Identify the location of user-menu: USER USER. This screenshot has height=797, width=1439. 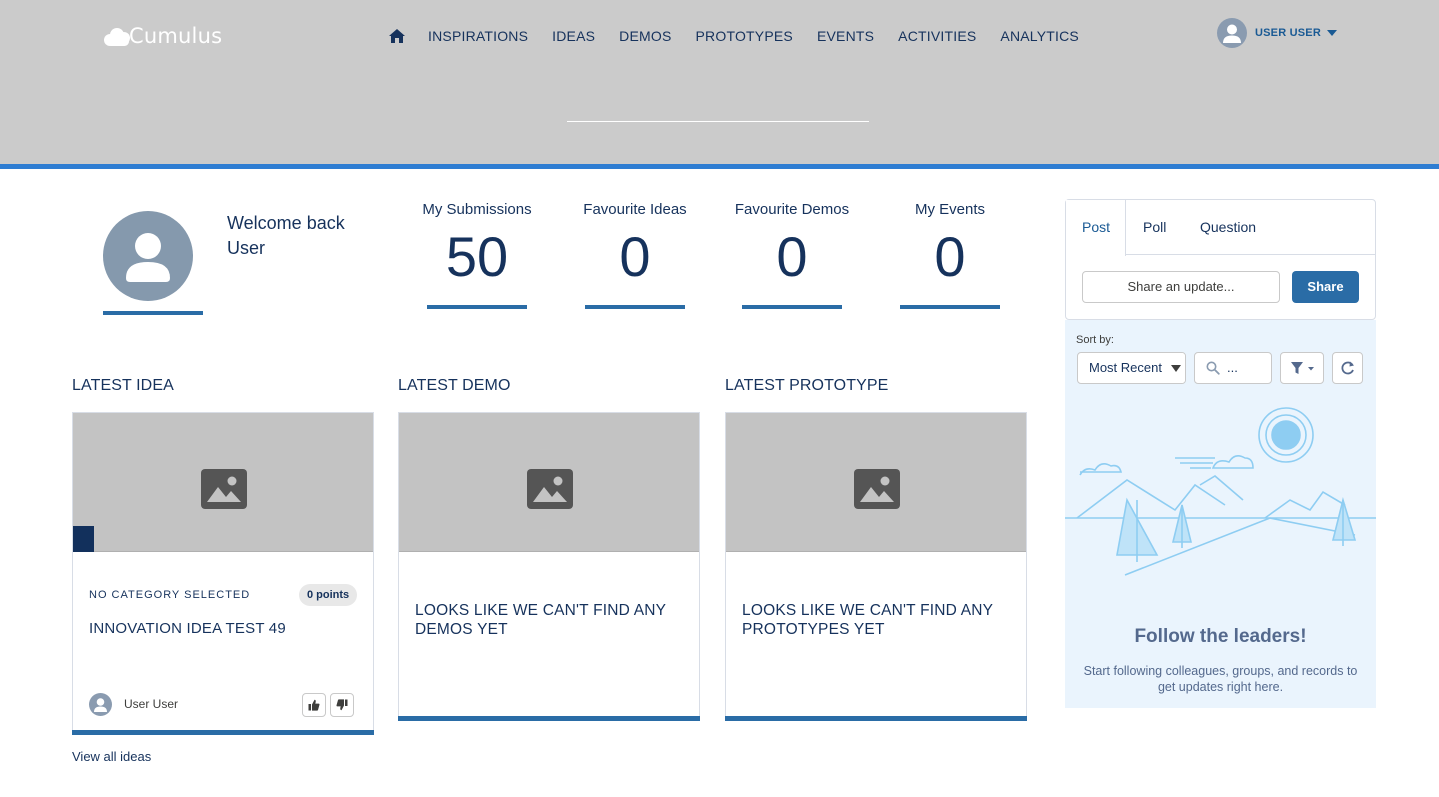
(1277, 33).